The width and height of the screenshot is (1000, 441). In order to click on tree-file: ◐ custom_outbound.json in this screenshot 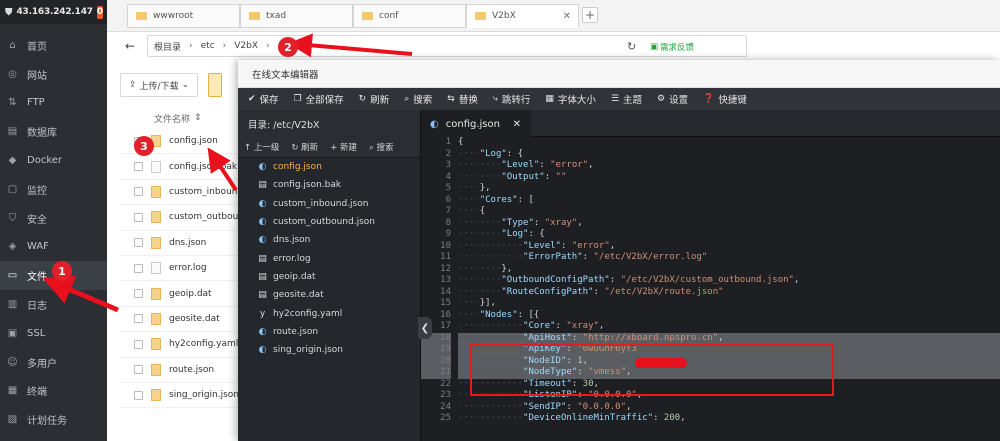, I will do `click(329, 222)`.